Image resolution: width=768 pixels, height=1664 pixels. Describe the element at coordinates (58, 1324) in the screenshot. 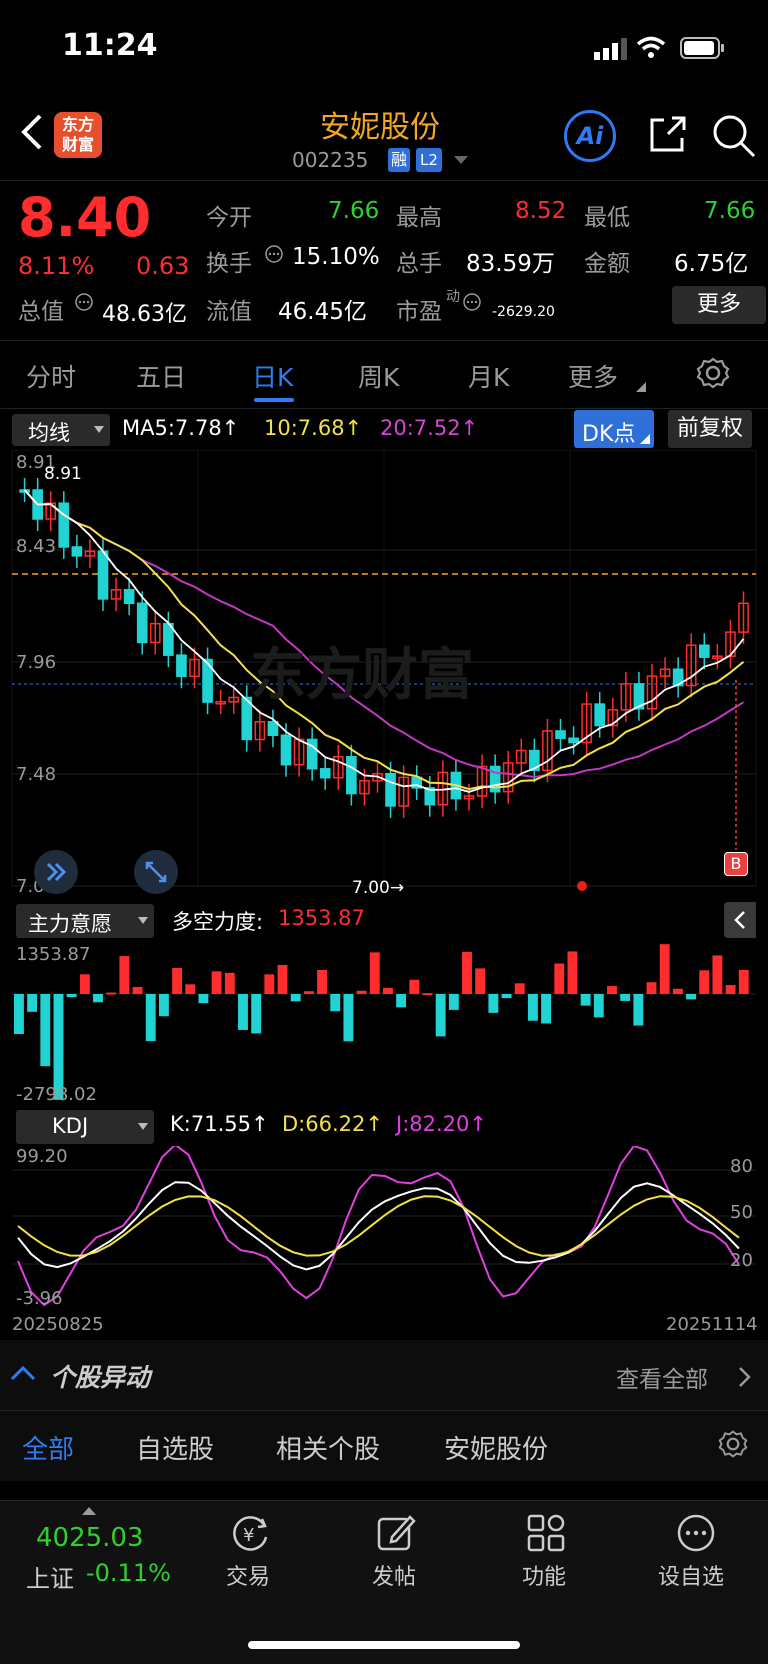

I see `date-start: 20250825` at that location.